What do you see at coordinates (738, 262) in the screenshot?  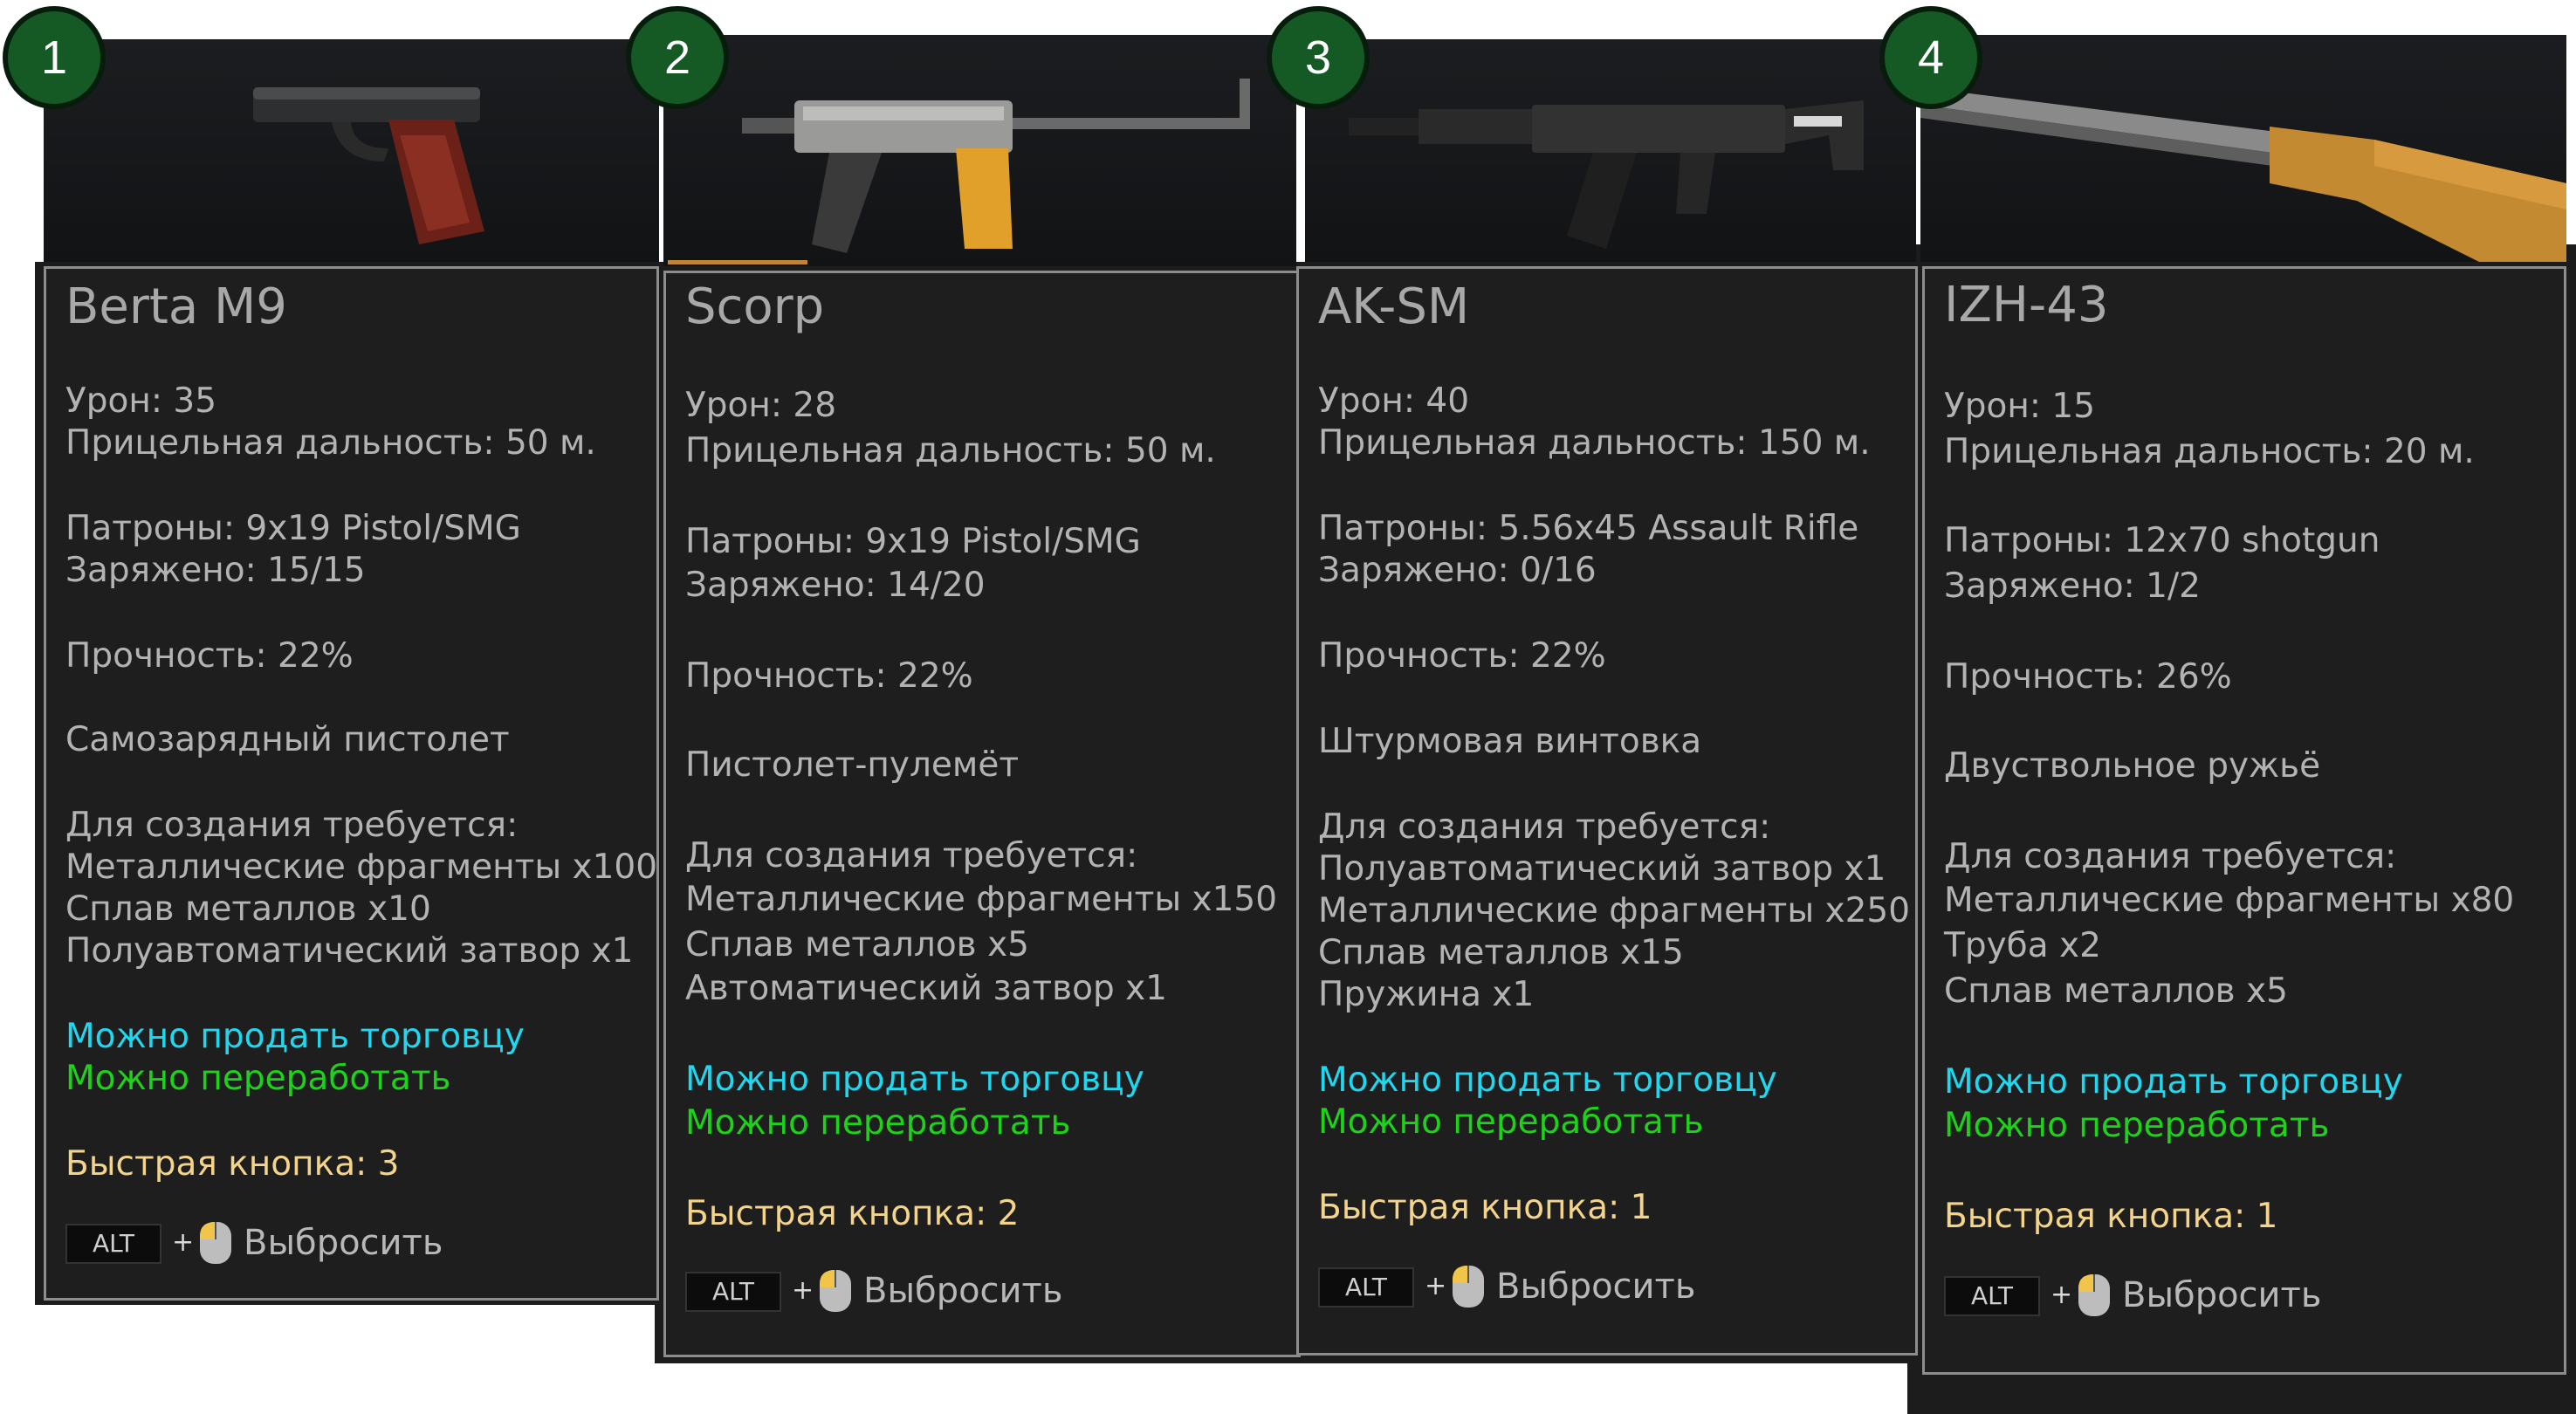 I see `selection-accent` at bounding box center [738, 262].